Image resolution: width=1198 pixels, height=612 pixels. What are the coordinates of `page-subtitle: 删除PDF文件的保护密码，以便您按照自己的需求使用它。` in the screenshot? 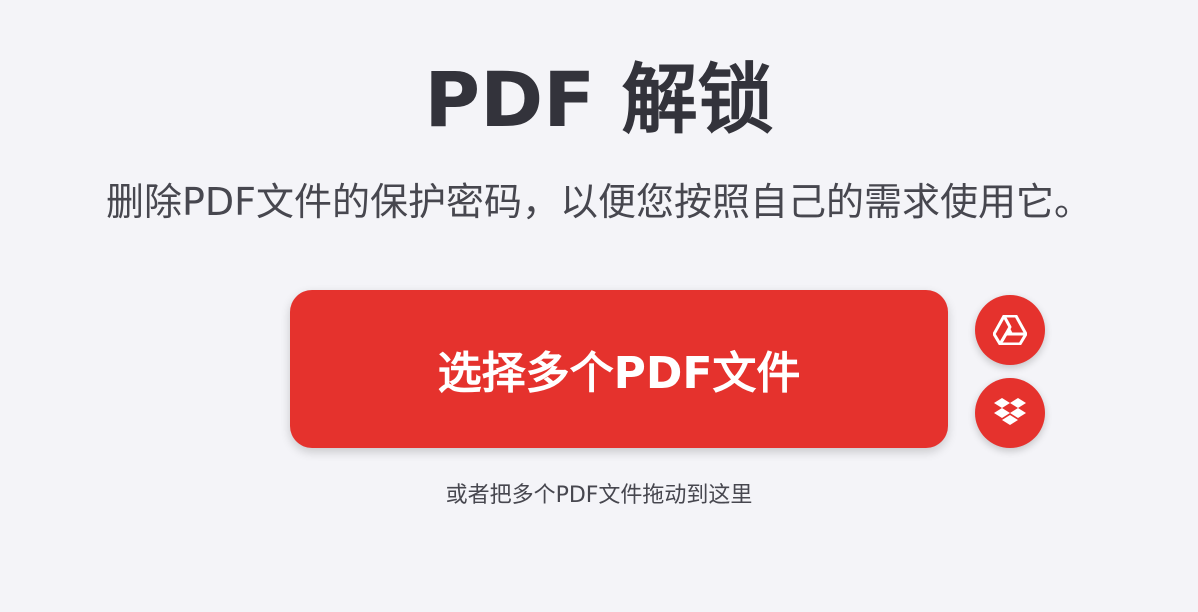 It's located at (599, 202).